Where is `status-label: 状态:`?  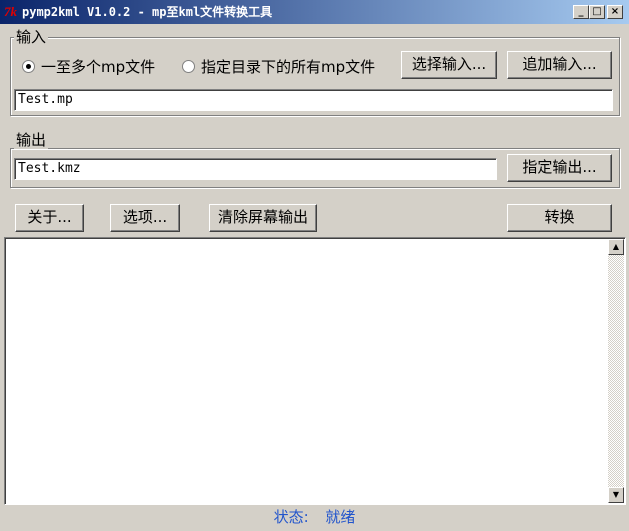
status-label: 状态: is located at coordinates (291, 517).